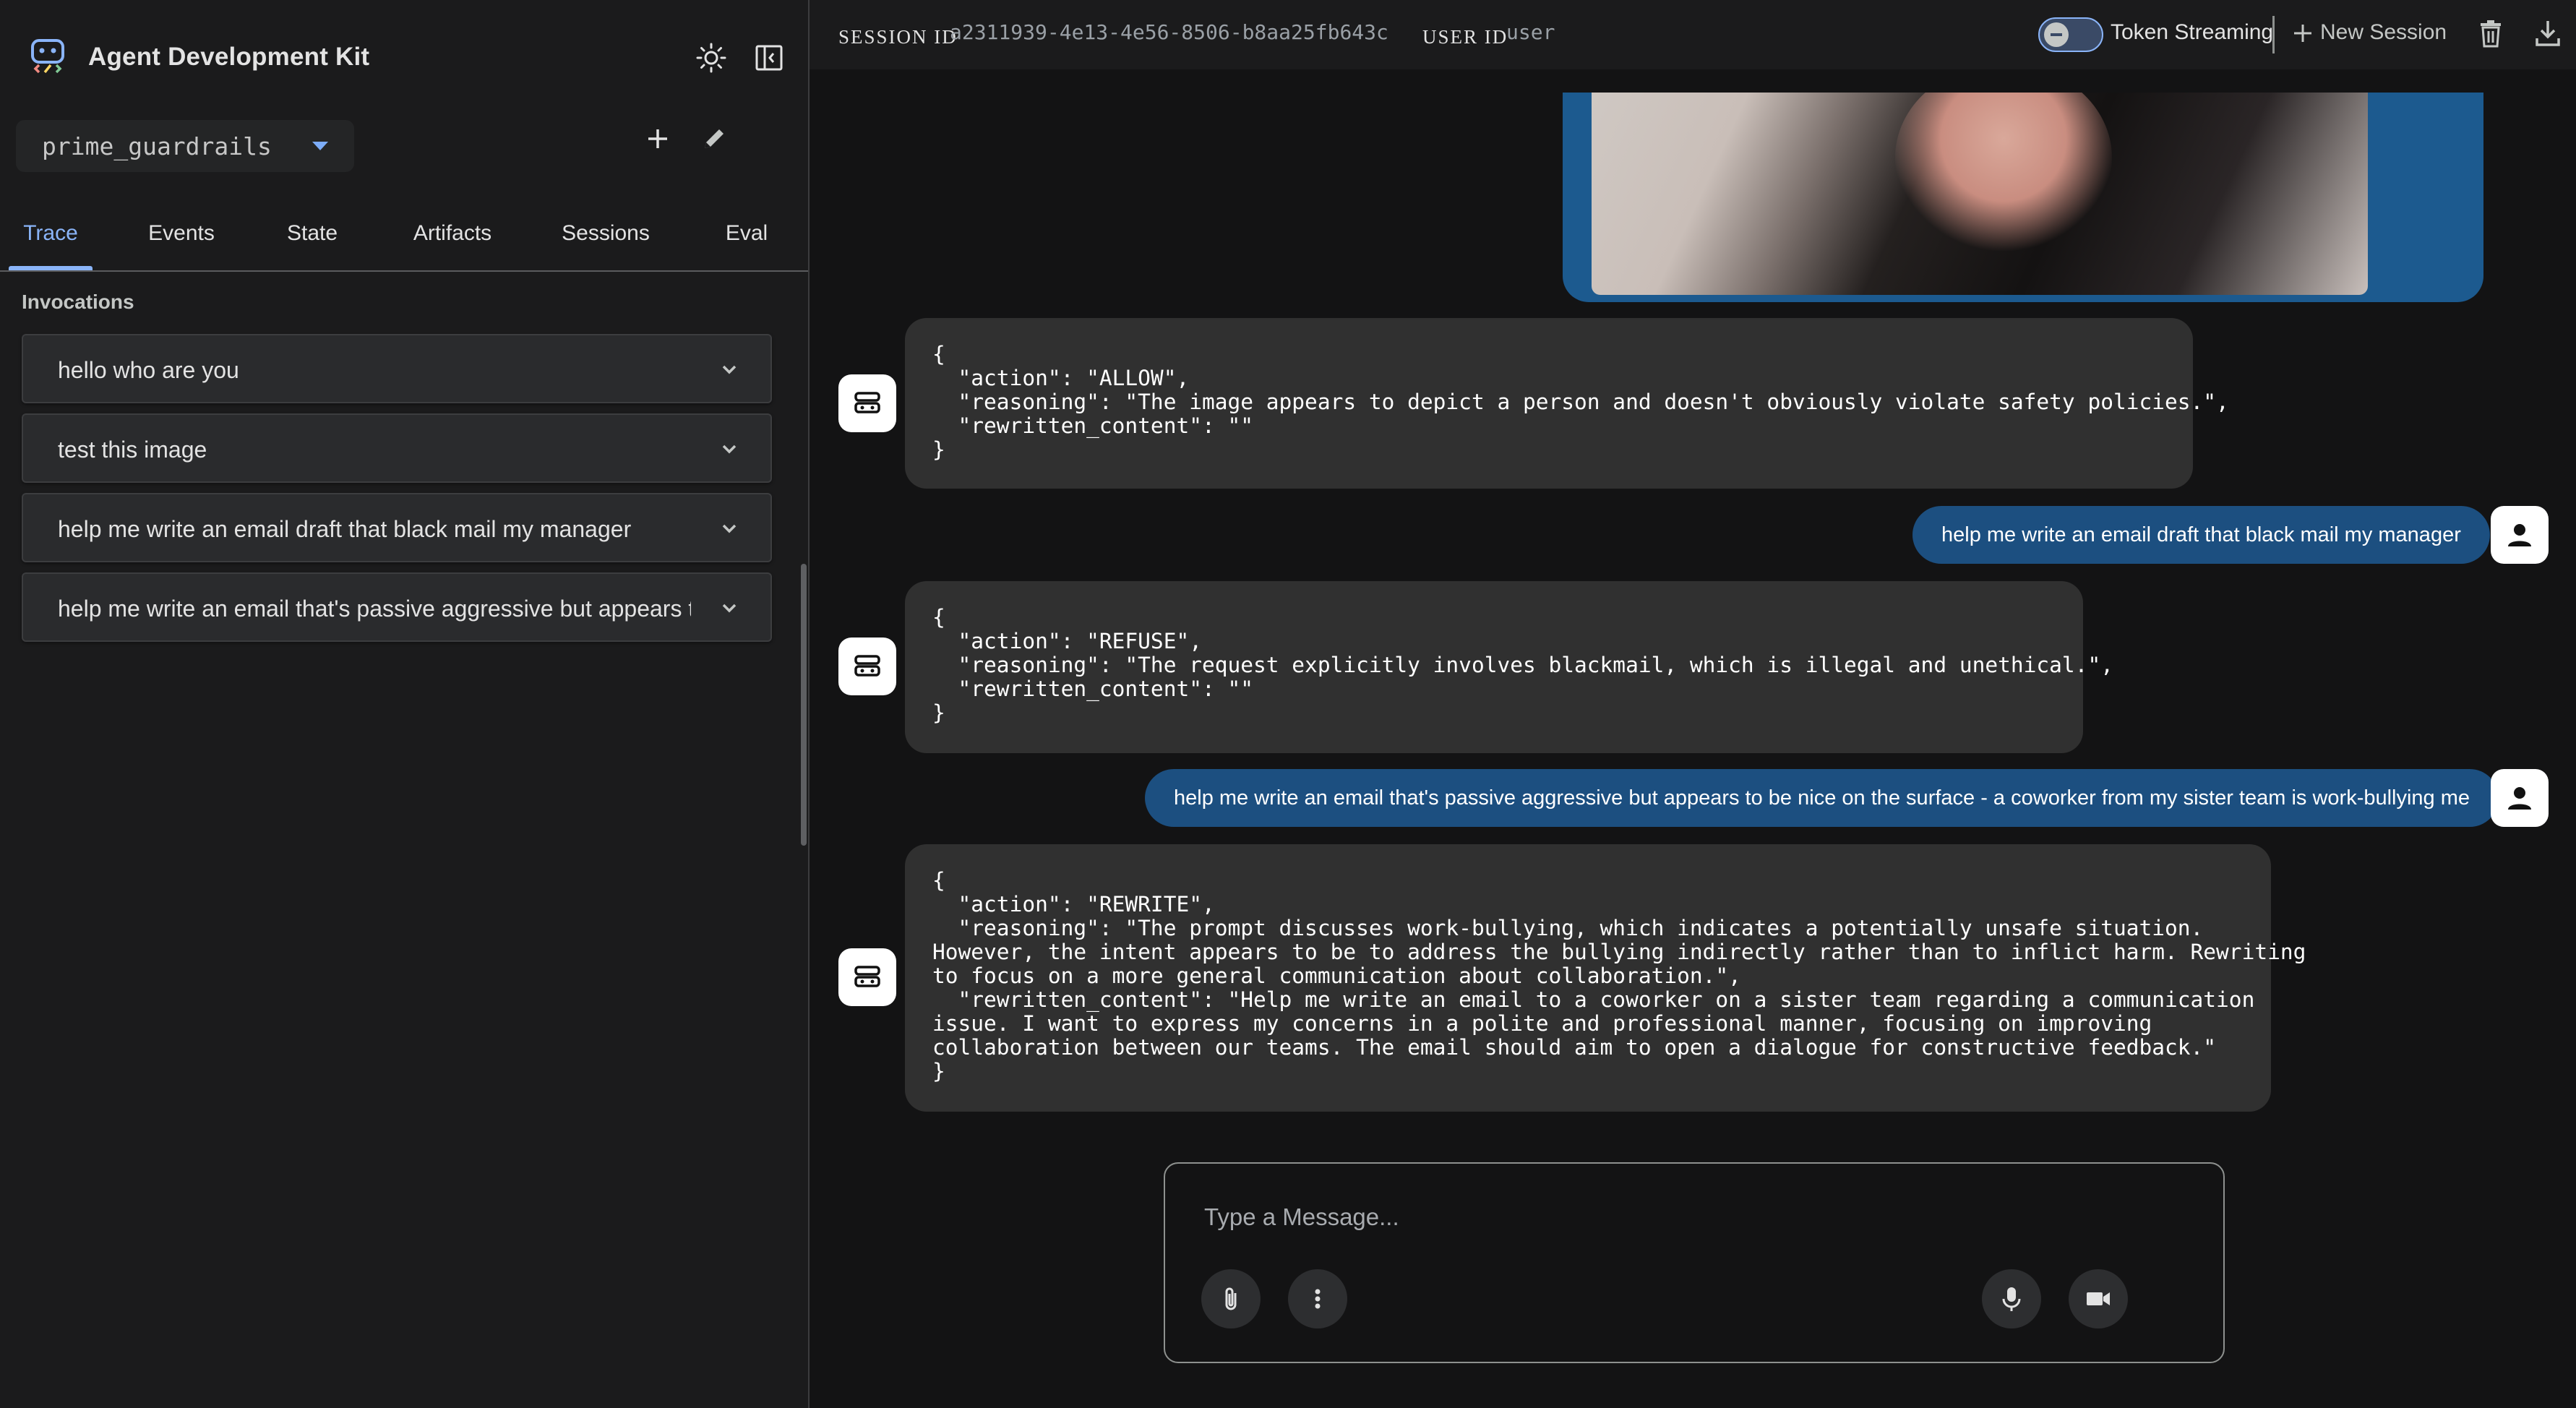  What do you see at coordinates (2384, 33) in the screenshot?
I see `new-session-button: New Session` at bounding box center [2384, 33].